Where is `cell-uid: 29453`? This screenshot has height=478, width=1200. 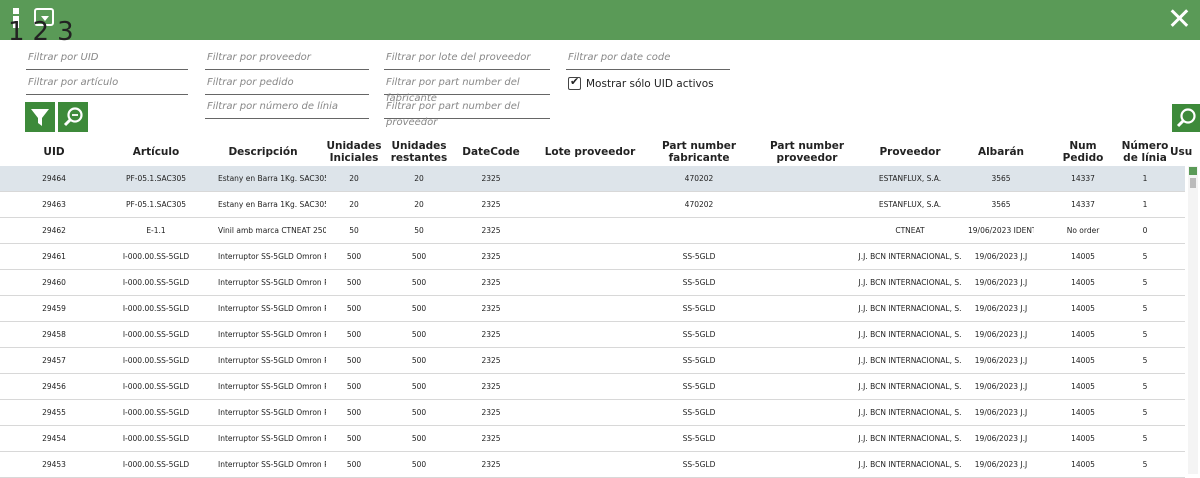
cell-uid: 29453 is located at coordinates (54, 464).